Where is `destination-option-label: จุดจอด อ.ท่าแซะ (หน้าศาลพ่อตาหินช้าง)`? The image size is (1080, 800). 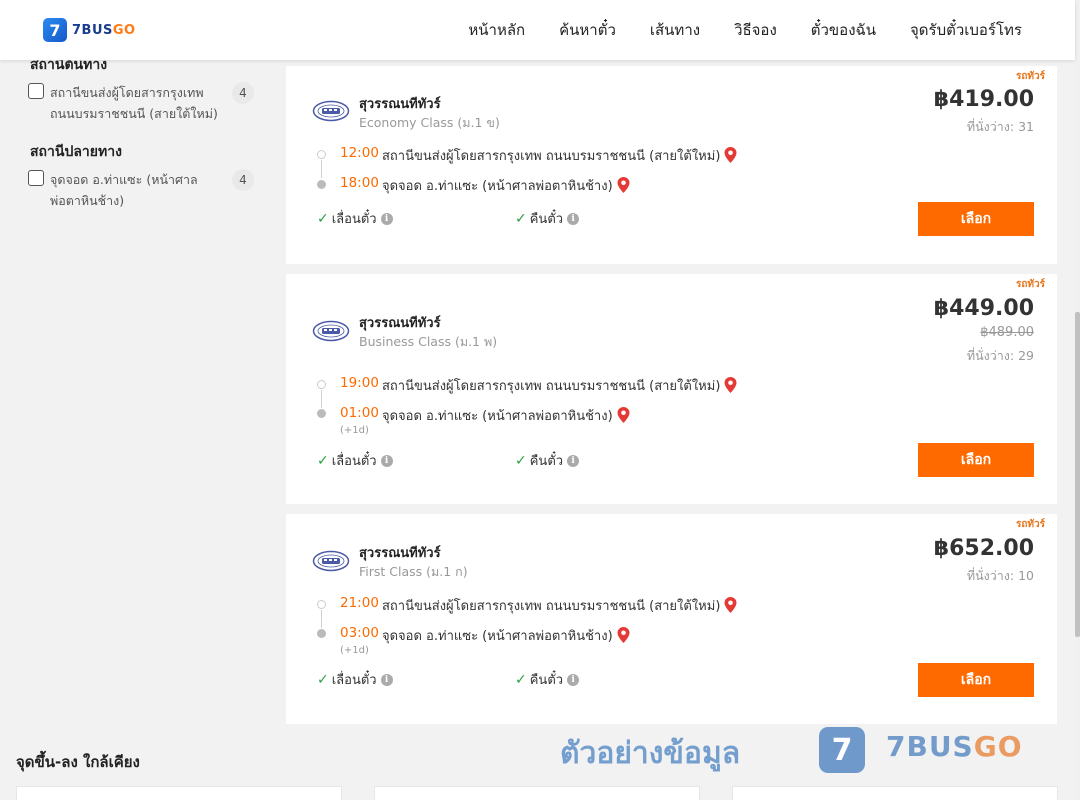 destination-option-label: จุดจอด อ.ท่าแซะ (หน้าศาลพ่อตาหินช้าง) is located at coordinates (124, 190).